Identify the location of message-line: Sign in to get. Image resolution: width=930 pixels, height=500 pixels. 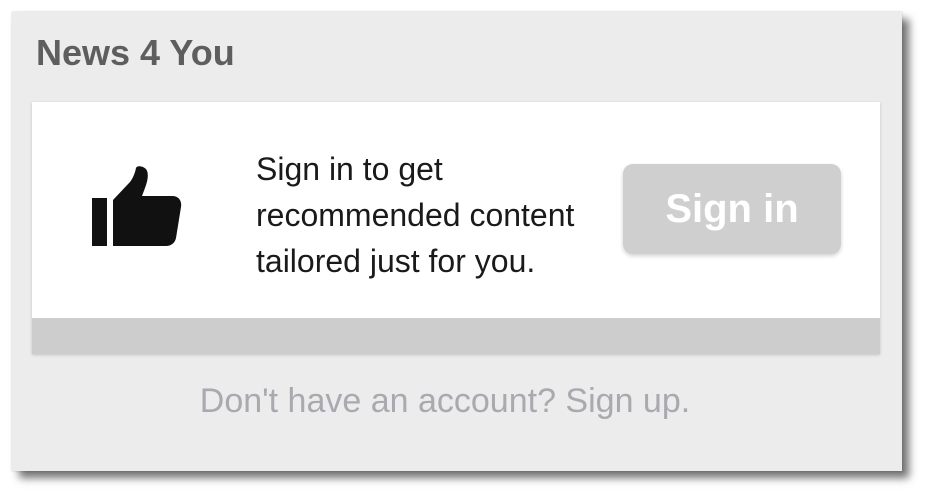
(349, 169).